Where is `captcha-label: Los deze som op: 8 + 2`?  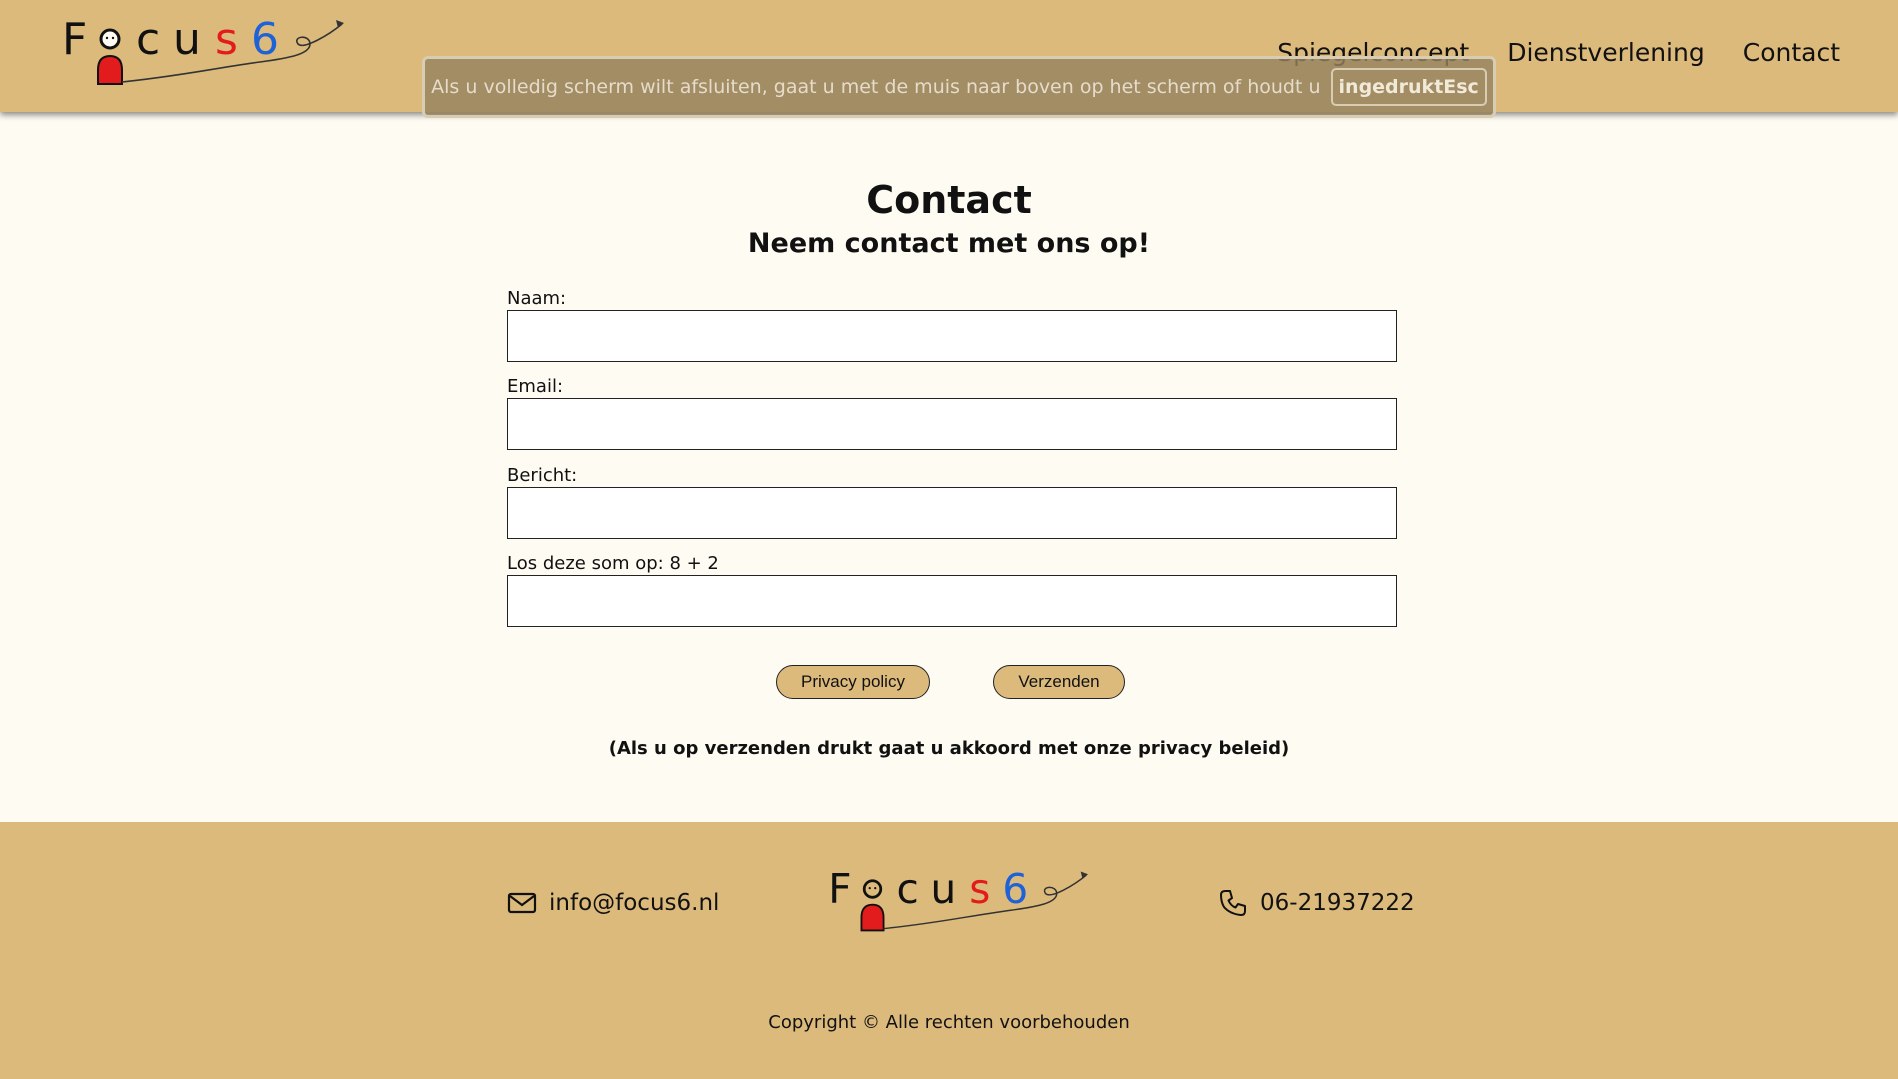
captcha-label: Los deze som op: 8 + 2 is located at coordinates (613, 563).